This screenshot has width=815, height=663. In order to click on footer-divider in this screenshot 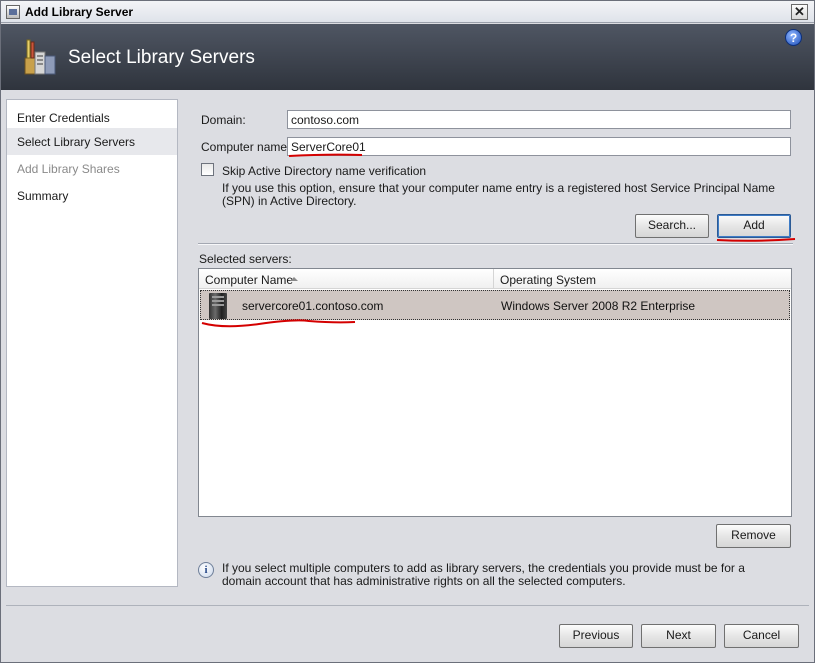, I will do `click(407, 605)`.